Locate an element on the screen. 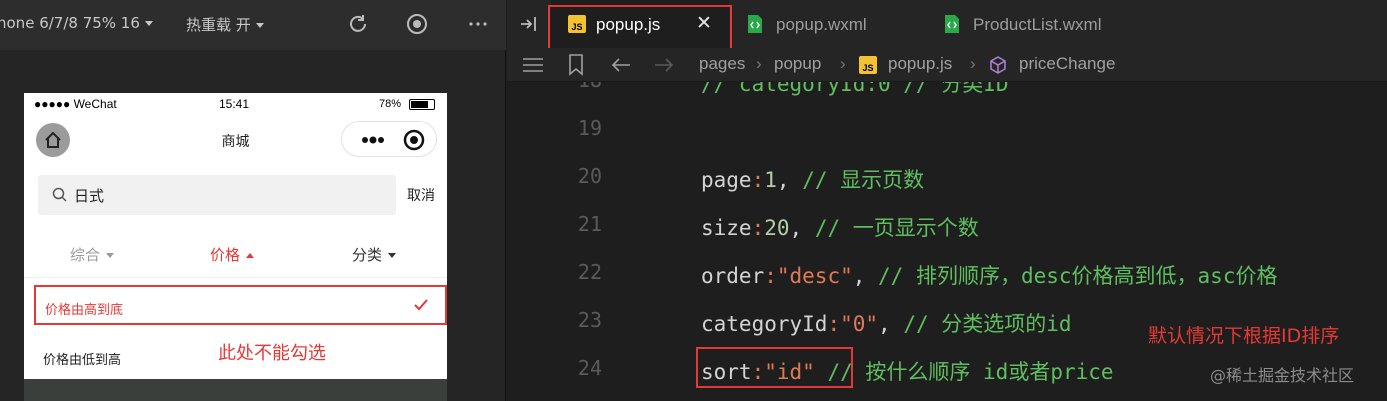 The width and height of the screenshot is (1387, 401). line-number: 19 is located at coordinates (589, 128).